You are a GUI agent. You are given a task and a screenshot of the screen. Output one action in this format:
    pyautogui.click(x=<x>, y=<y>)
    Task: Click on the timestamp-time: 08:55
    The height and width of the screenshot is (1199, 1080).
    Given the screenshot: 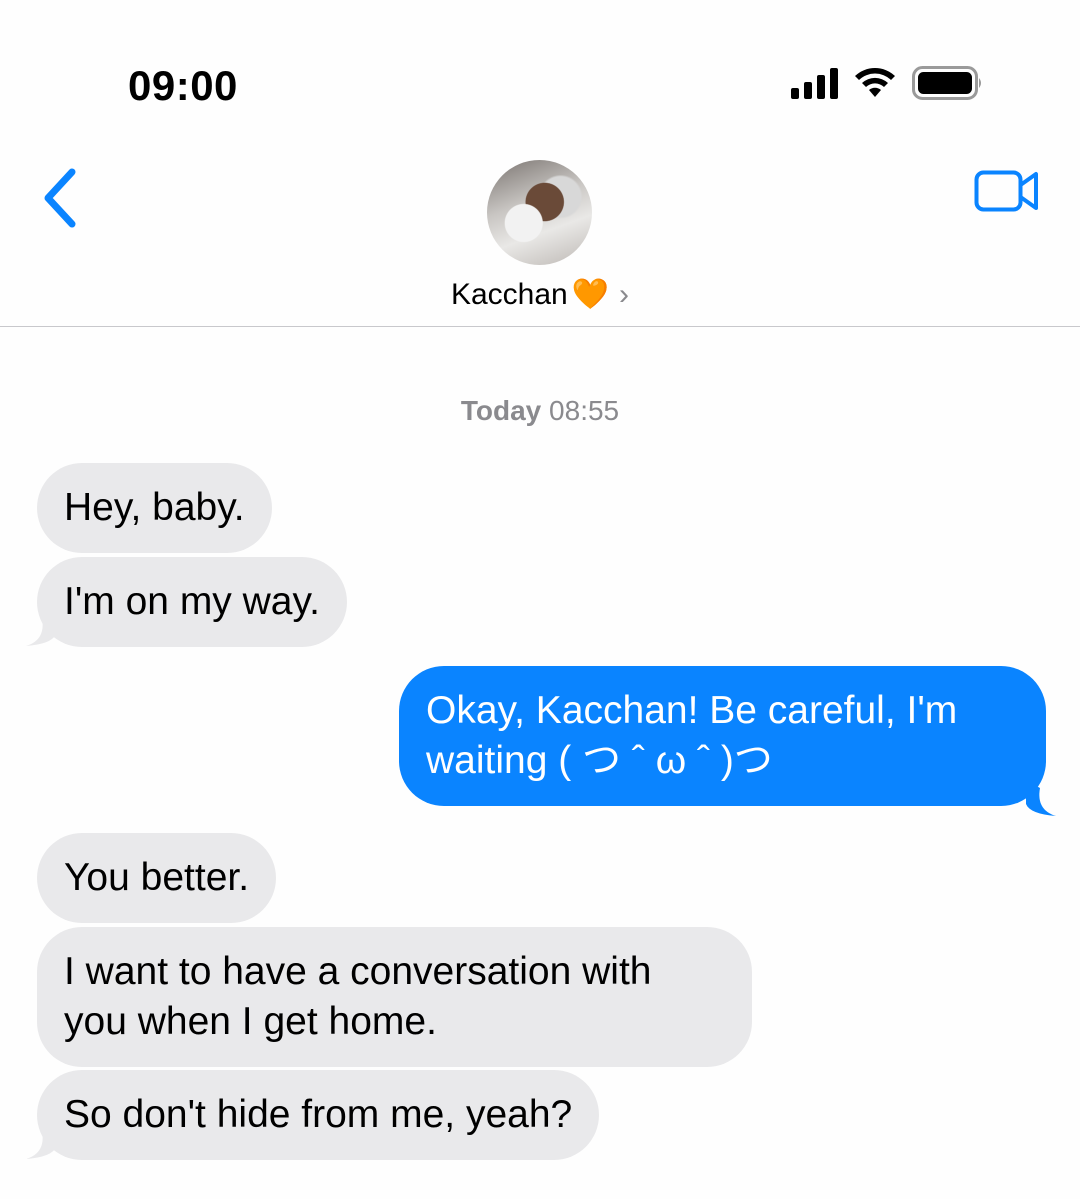 What is the action you would take?
    pyautogui.click(x=584, y=410)
    